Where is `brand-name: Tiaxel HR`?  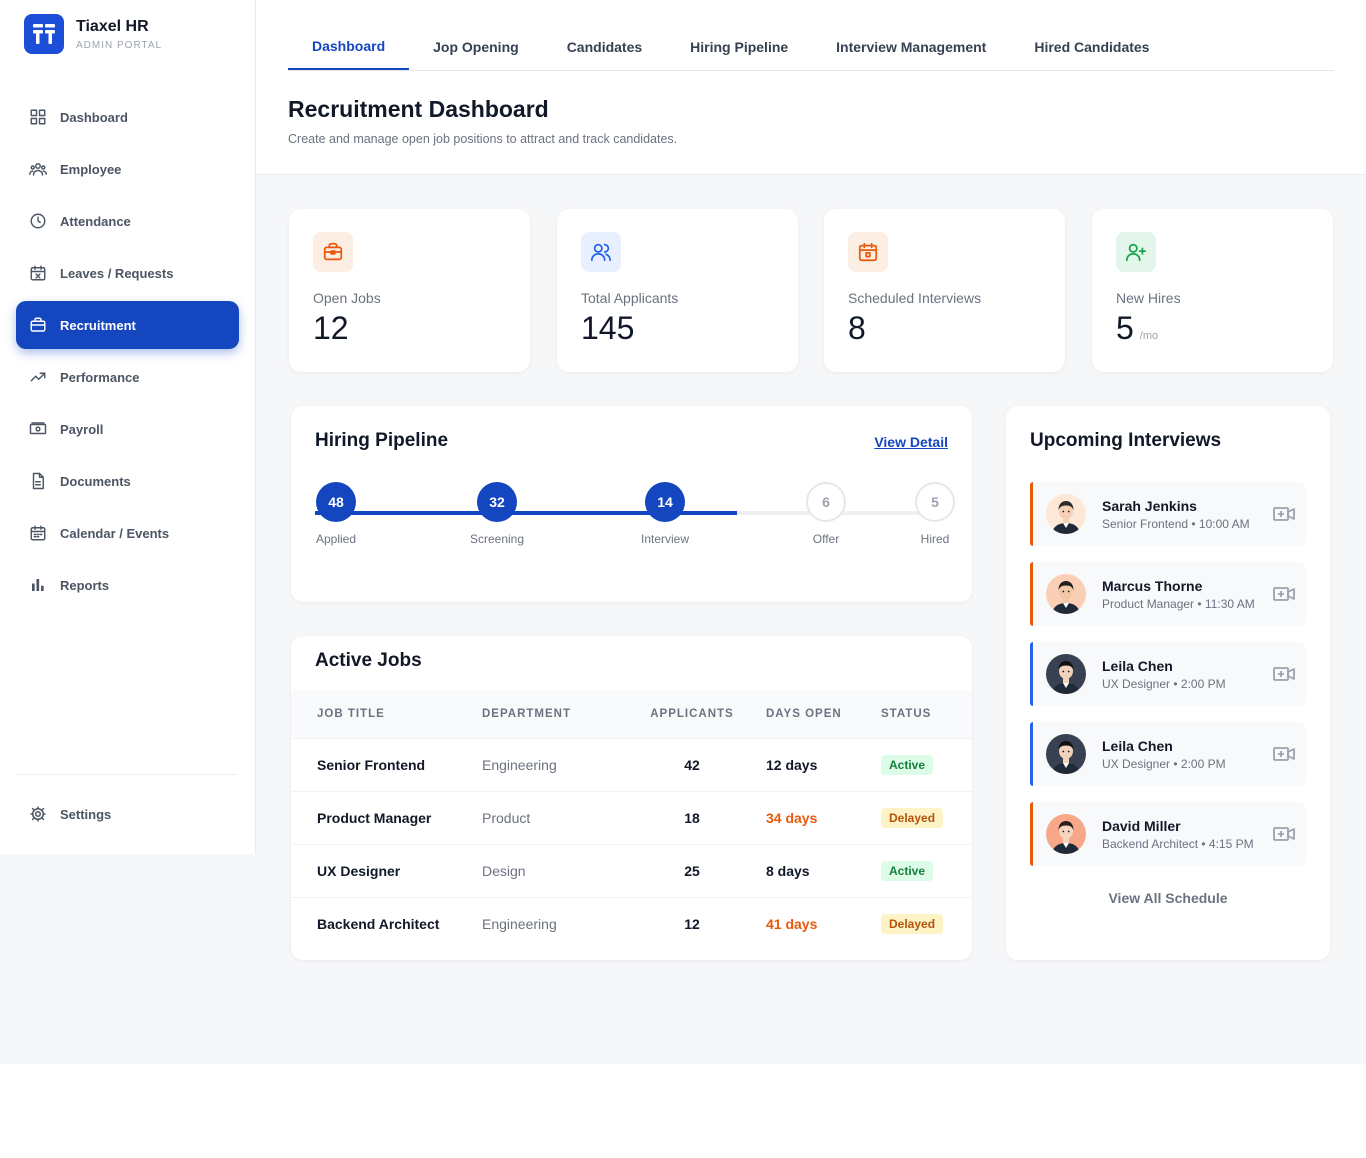
brand-name: Tiaxel HR is located at coordinates (112, 26).